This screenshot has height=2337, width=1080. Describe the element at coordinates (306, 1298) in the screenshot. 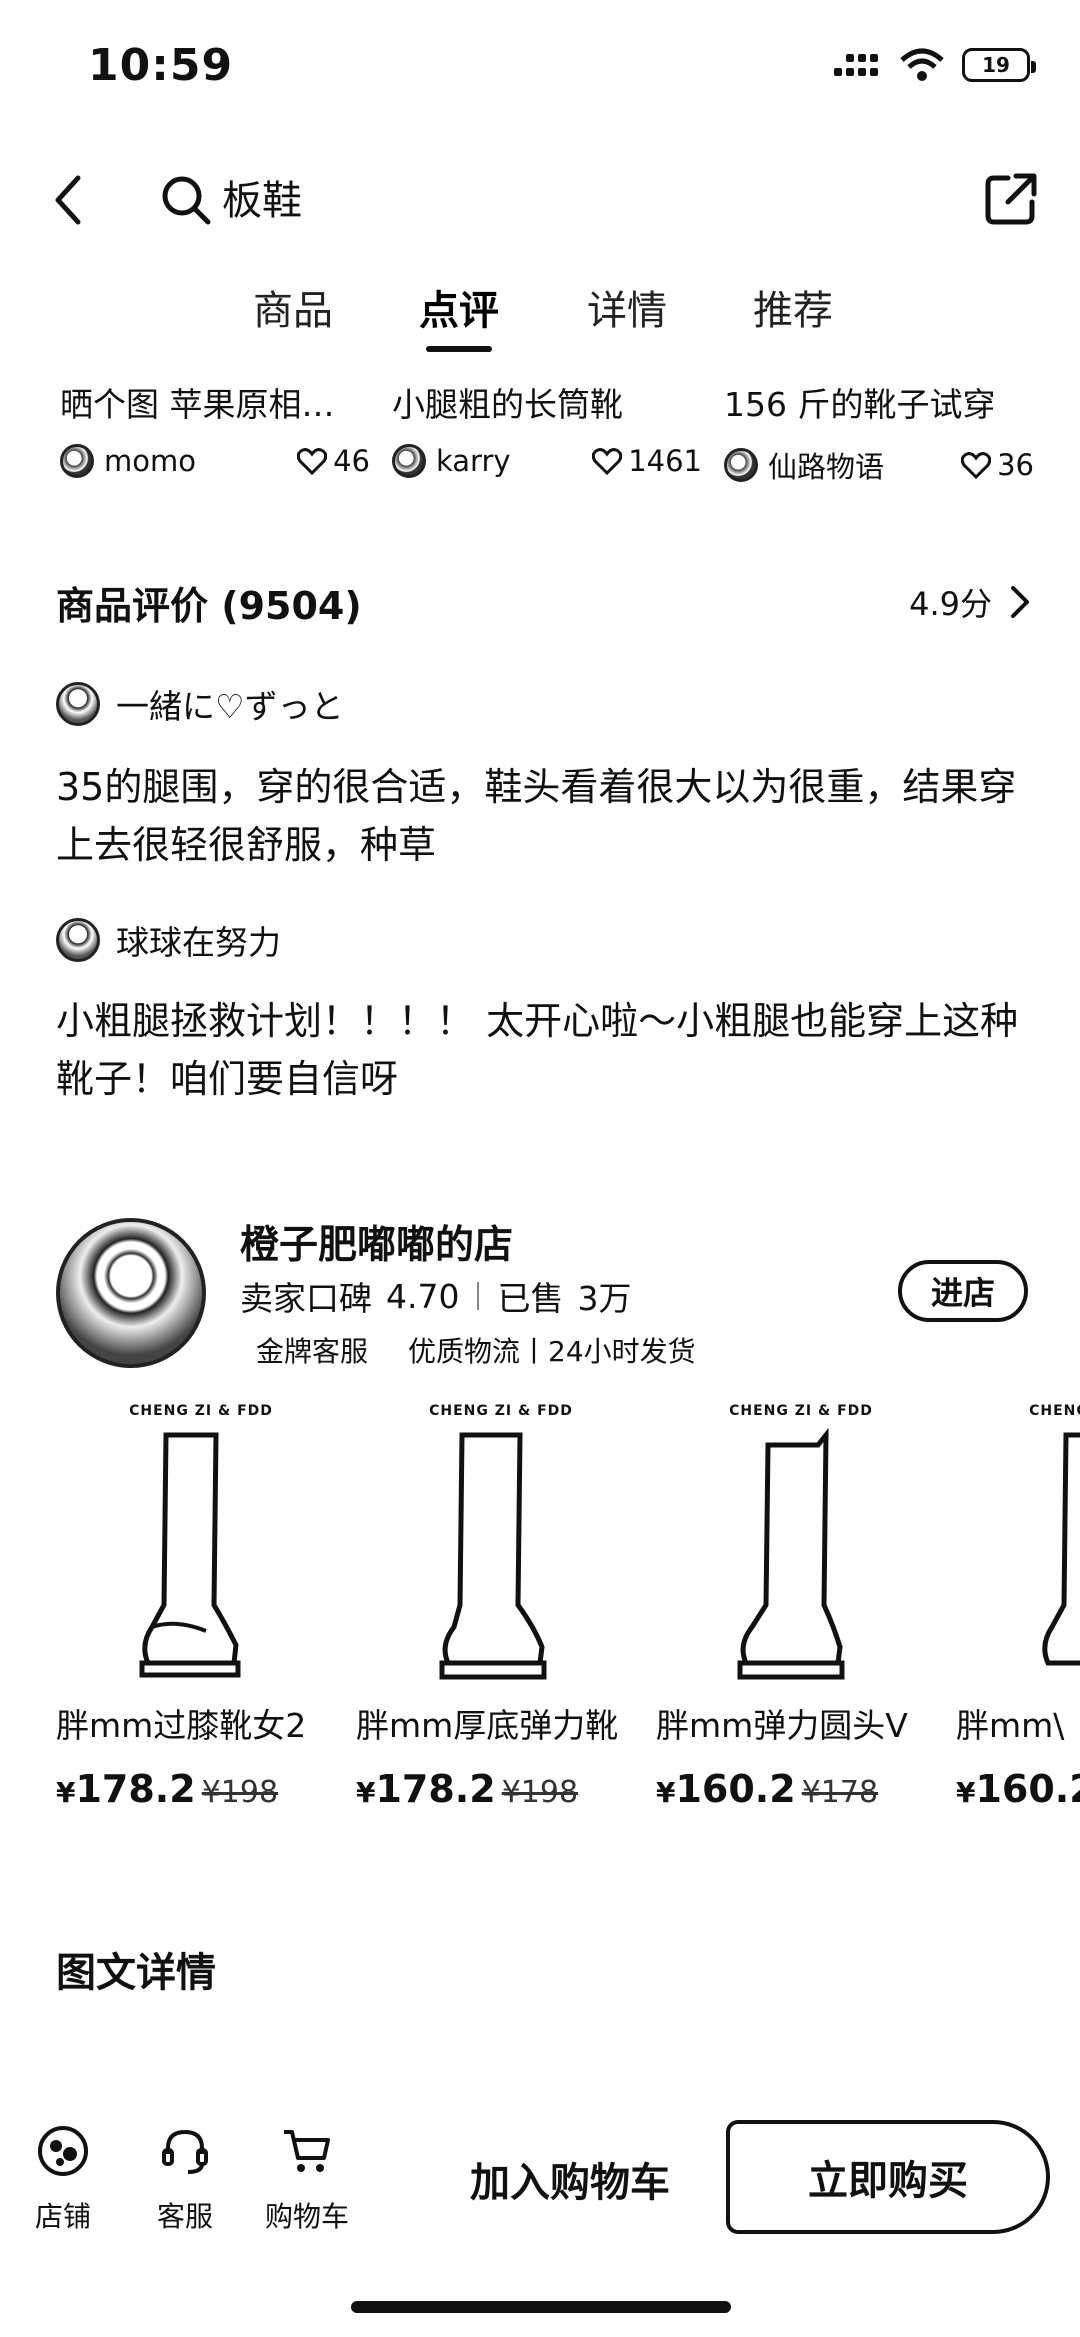

I see `shop-rating-label: 卖家口碑` at that location.